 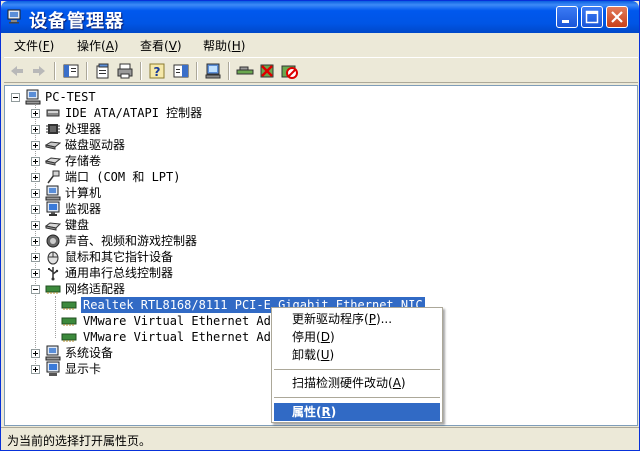 What do you see at coordinates (321, 70) in the screenshot?
I see `toolbar: ?` at bounding box center [321, 70].